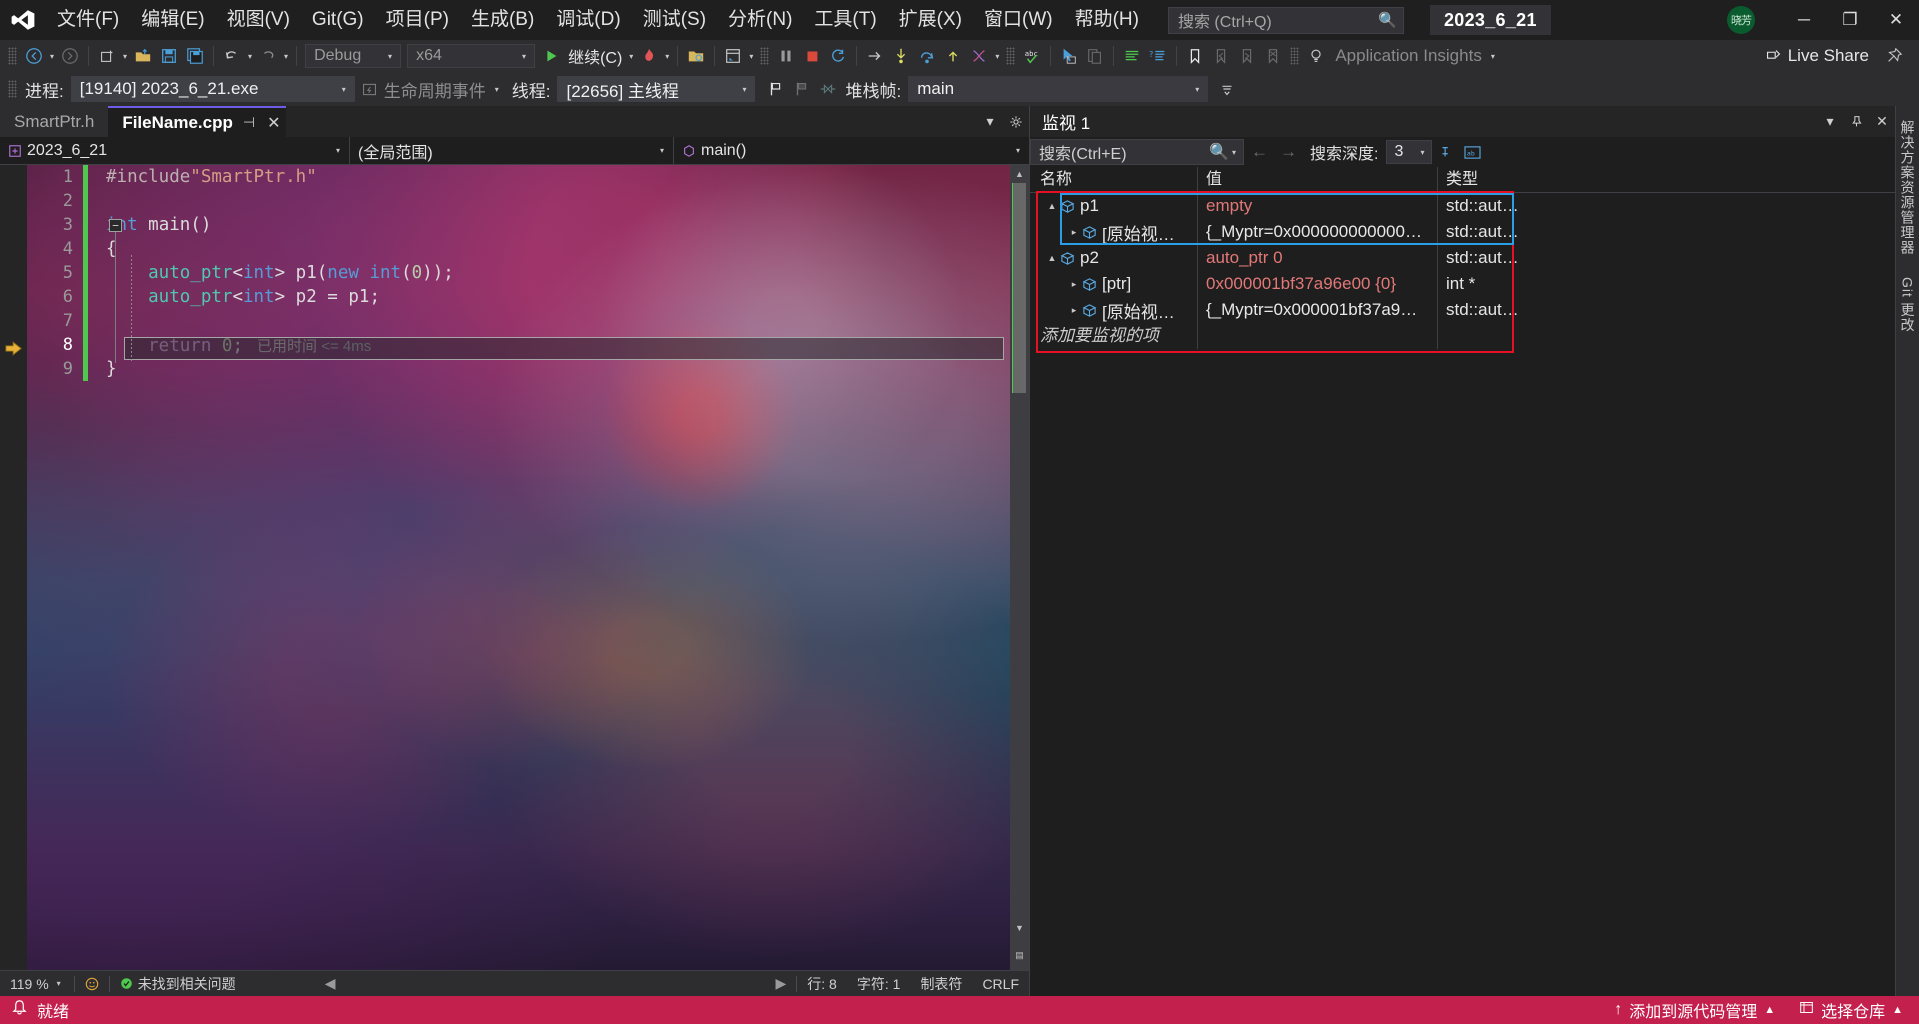 This screenshot has width=1919, height=1024. I want to click on code-line-6: 6 auto_ptr<int> p2 = p1;, so click(514, 297).